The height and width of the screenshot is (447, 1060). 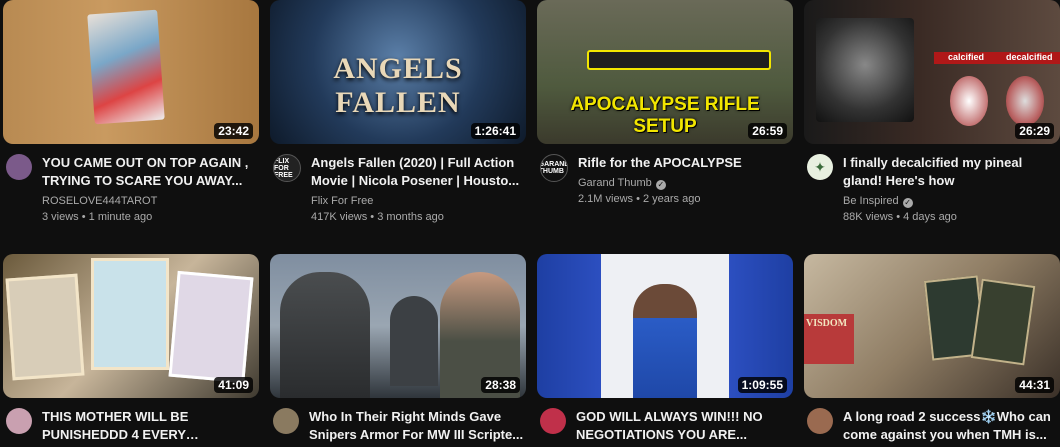 I want to click on video-duration: 26:59, so click(x=767, y=131).